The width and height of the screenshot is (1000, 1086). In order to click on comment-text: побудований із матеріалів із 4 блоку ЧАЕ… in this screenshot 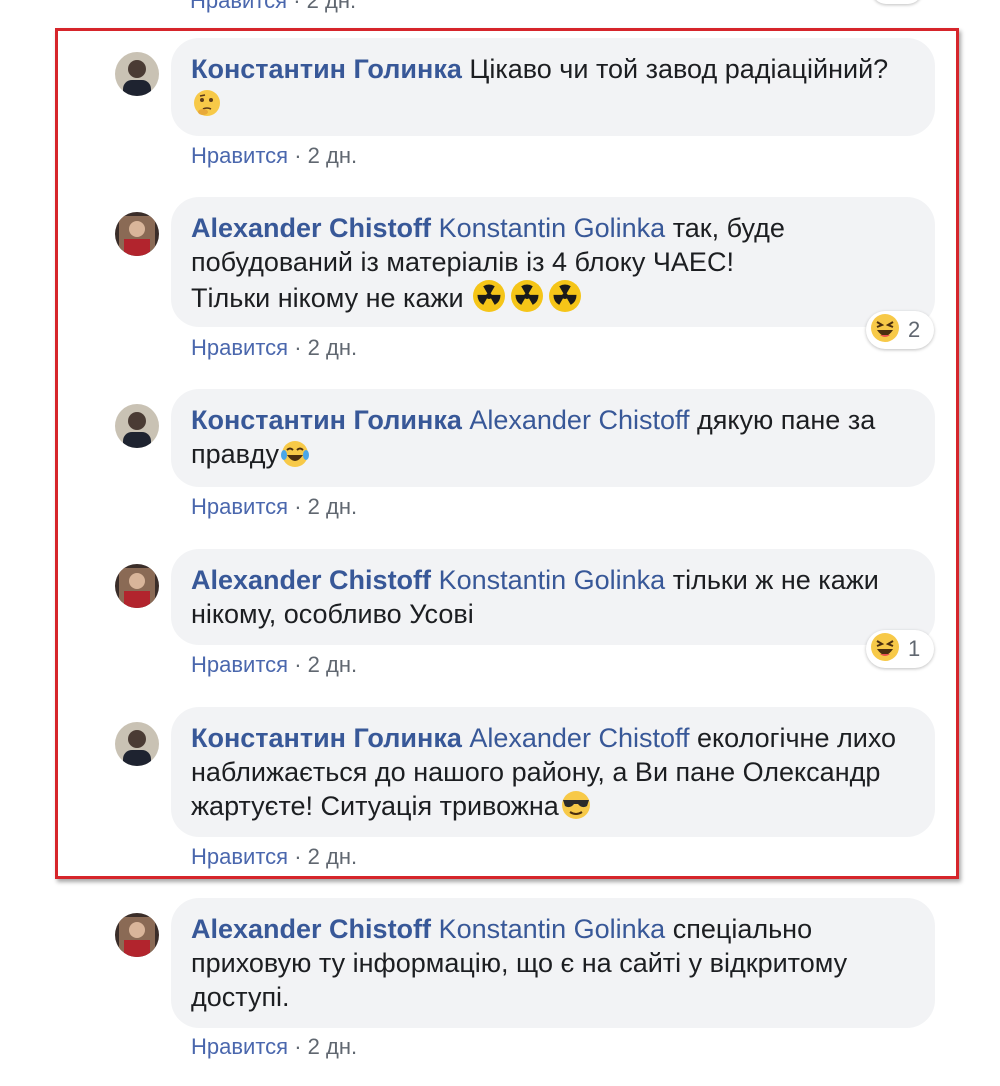, I will do `click(462, 262)`.